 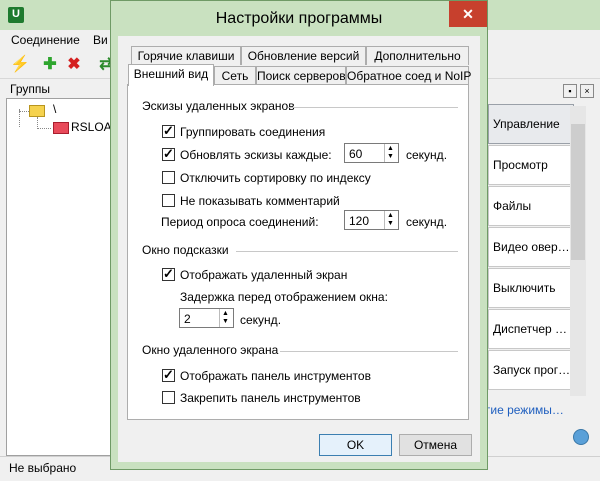 What do you see at coordinates (570, 91) in the screenshot?
I see `pin-icon: ▪` at bounding box center [570, 91].